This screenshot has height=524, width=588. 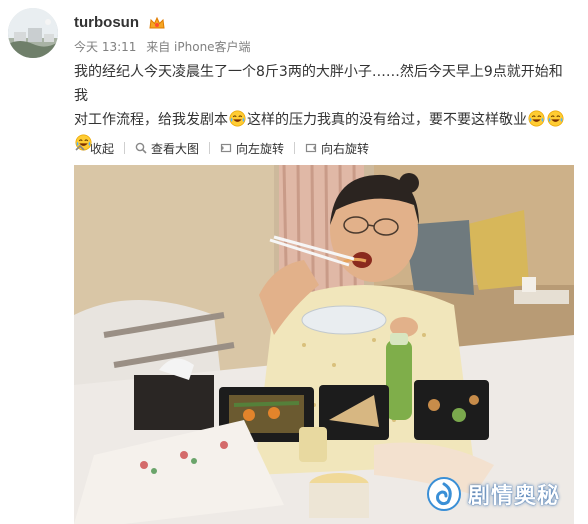 I want to click on vip-crown-icon, so click(x=157, y=23).